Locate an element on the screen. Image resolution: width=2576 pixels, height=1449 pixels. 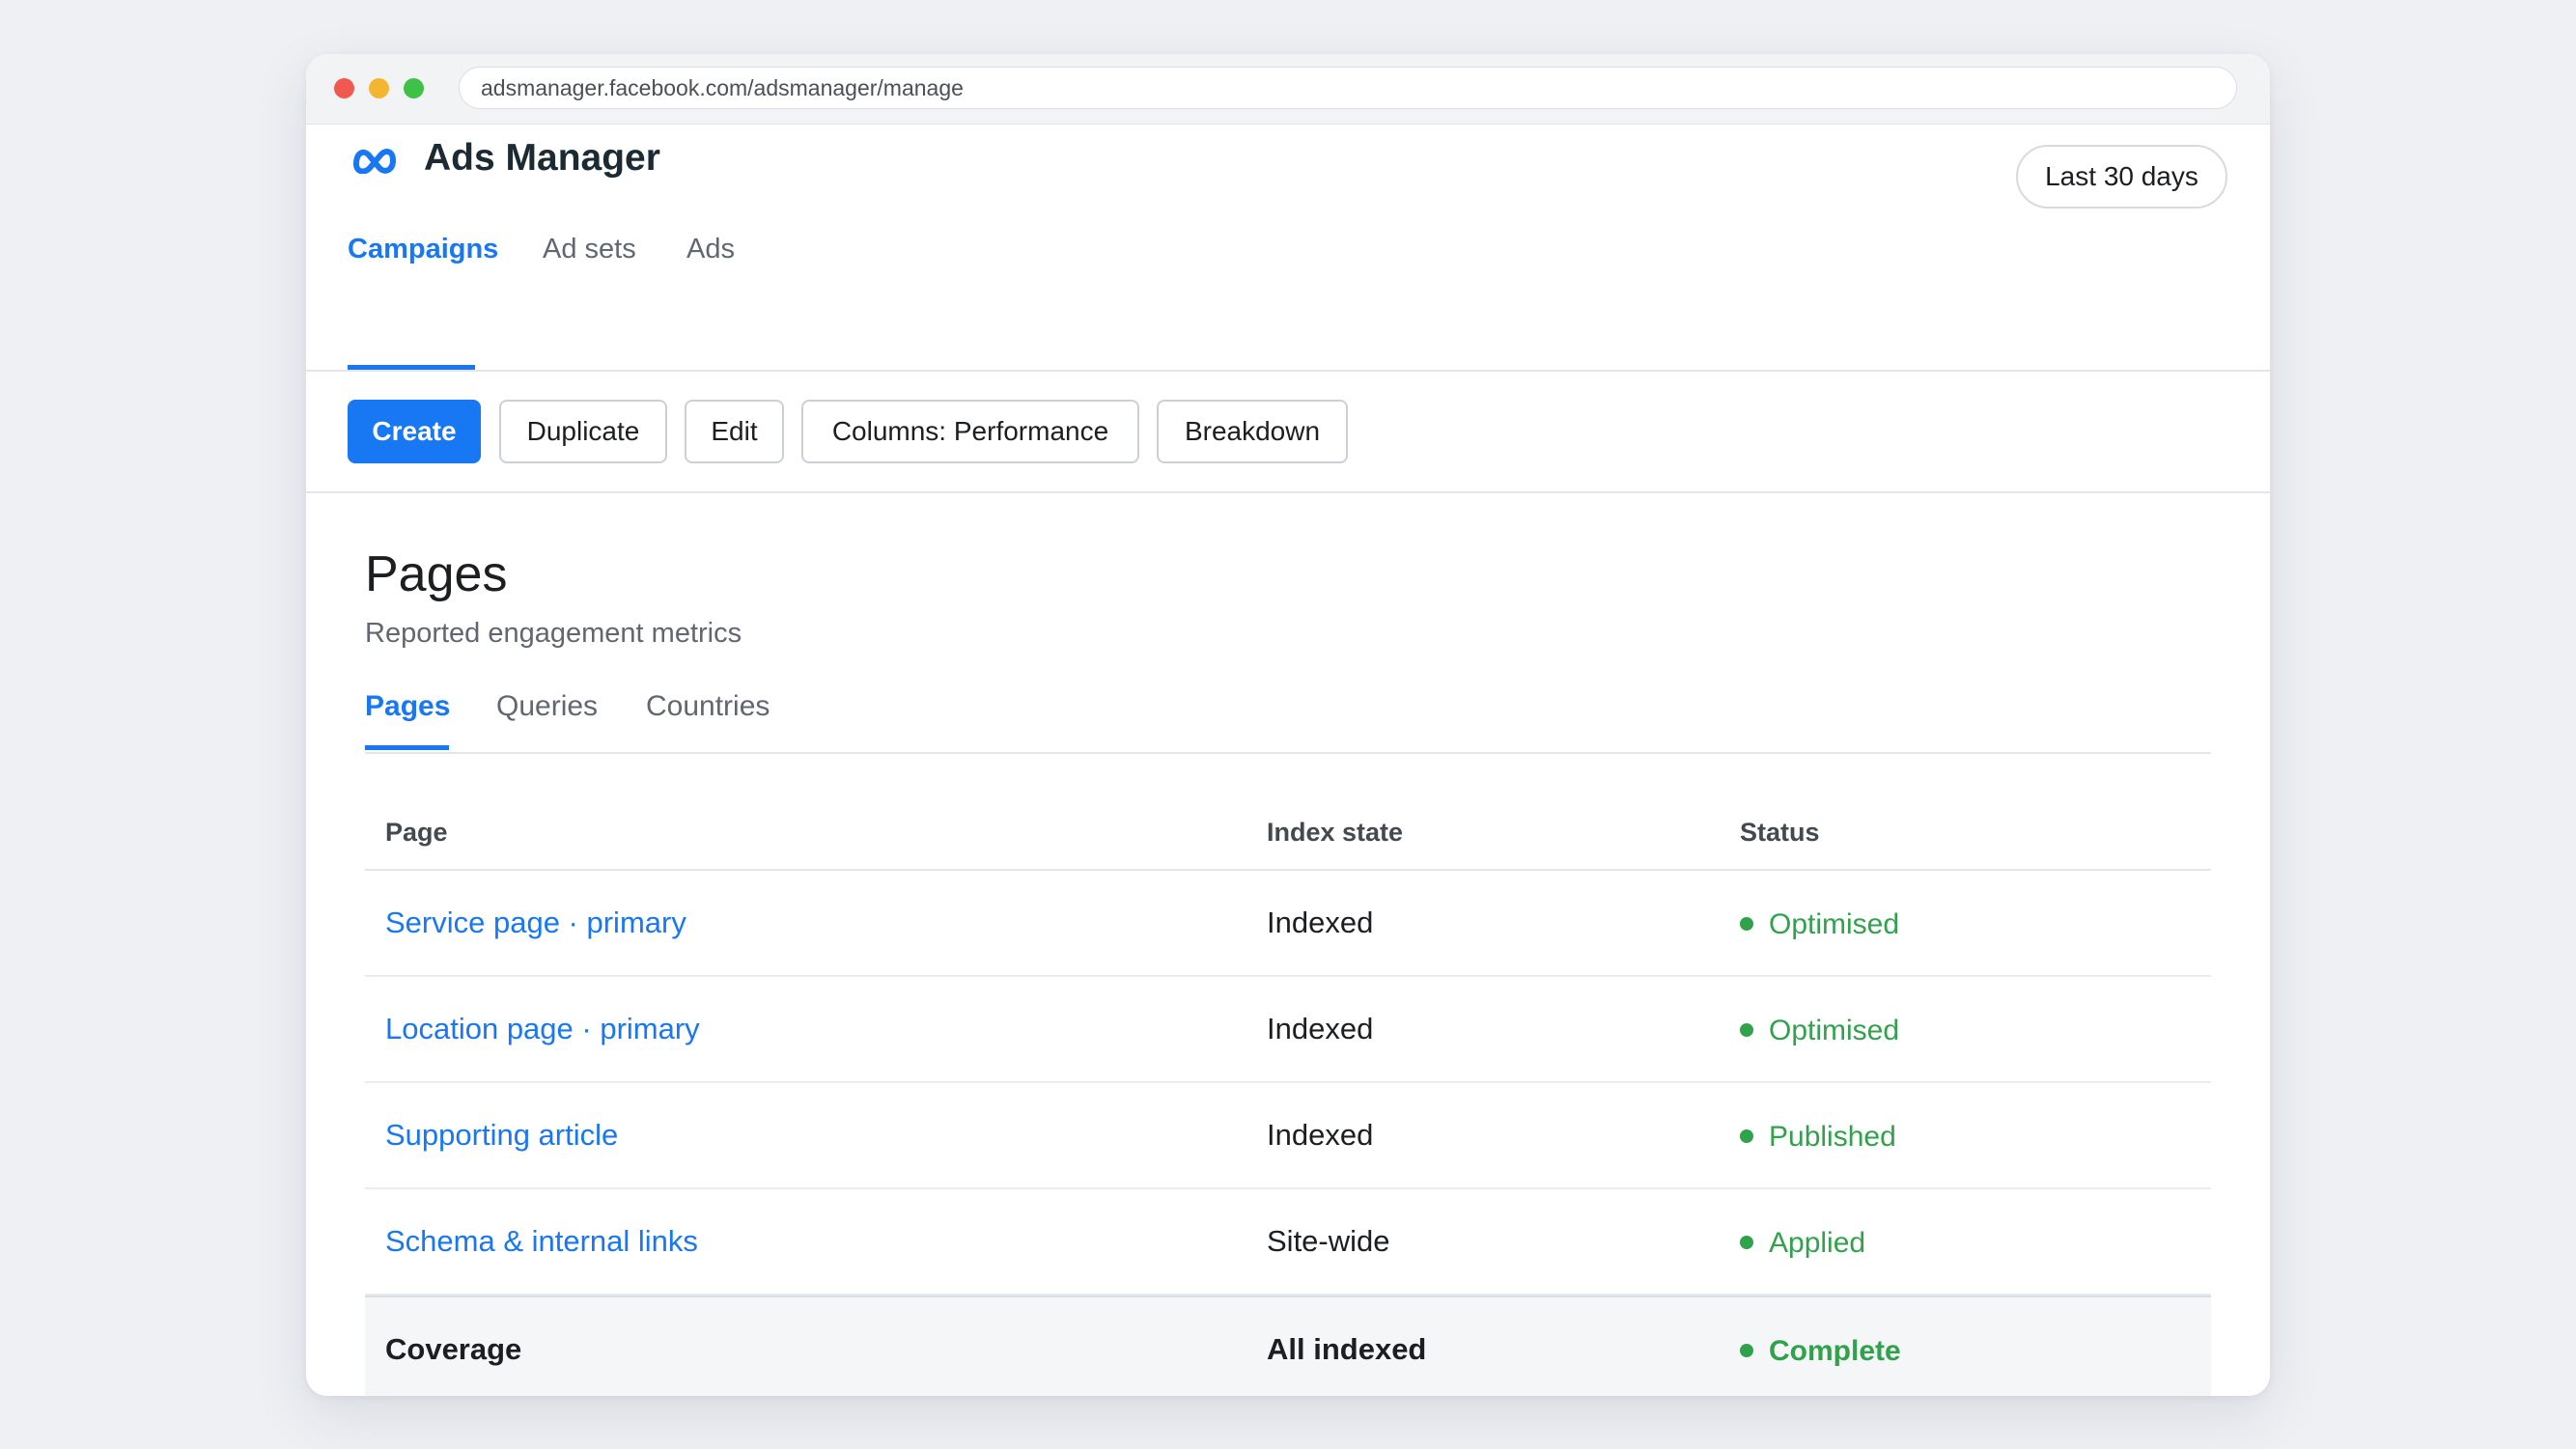
page-link: Schema & internal links is located at coordinates (542, 1241).